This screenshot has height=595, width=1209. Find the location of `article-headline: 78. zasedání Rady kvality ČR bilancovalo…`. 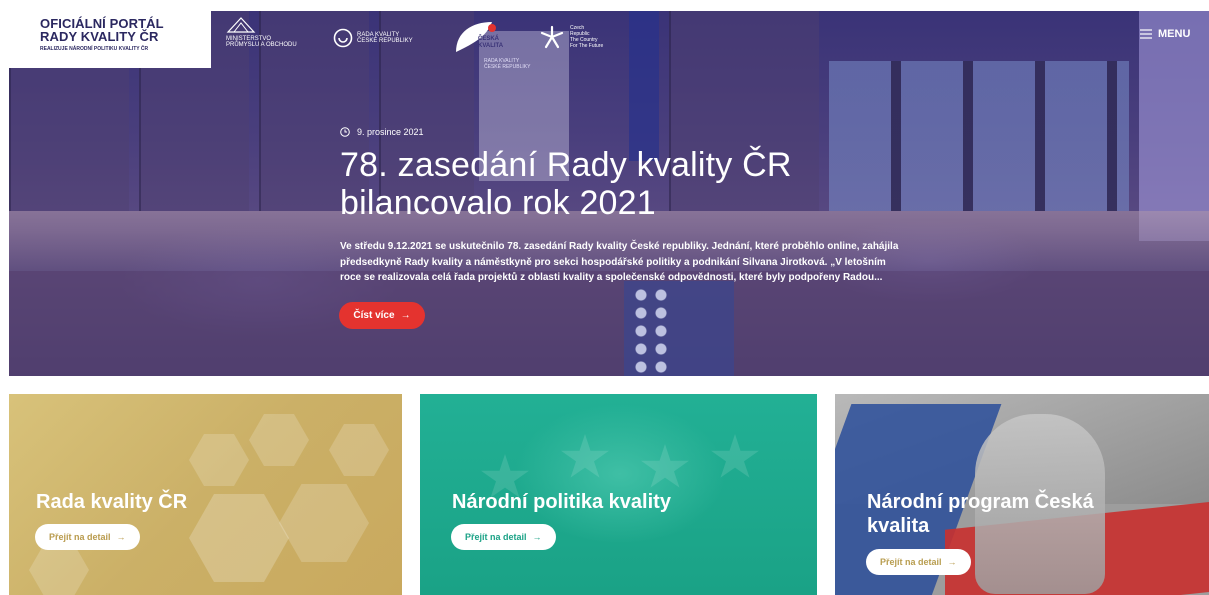

article-headline: 78. zasedání Rady kvality ČR bilancovalo… is located at coordinates (620, 184).